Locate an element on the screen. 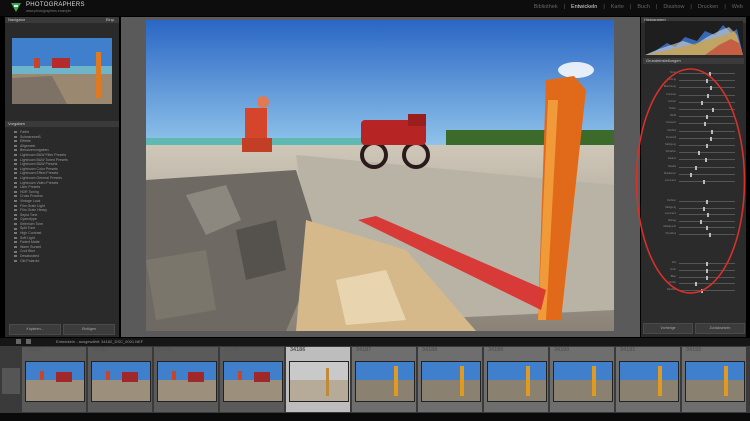  filmstrip-cell: 34189 is located at coordinates (516, 379).